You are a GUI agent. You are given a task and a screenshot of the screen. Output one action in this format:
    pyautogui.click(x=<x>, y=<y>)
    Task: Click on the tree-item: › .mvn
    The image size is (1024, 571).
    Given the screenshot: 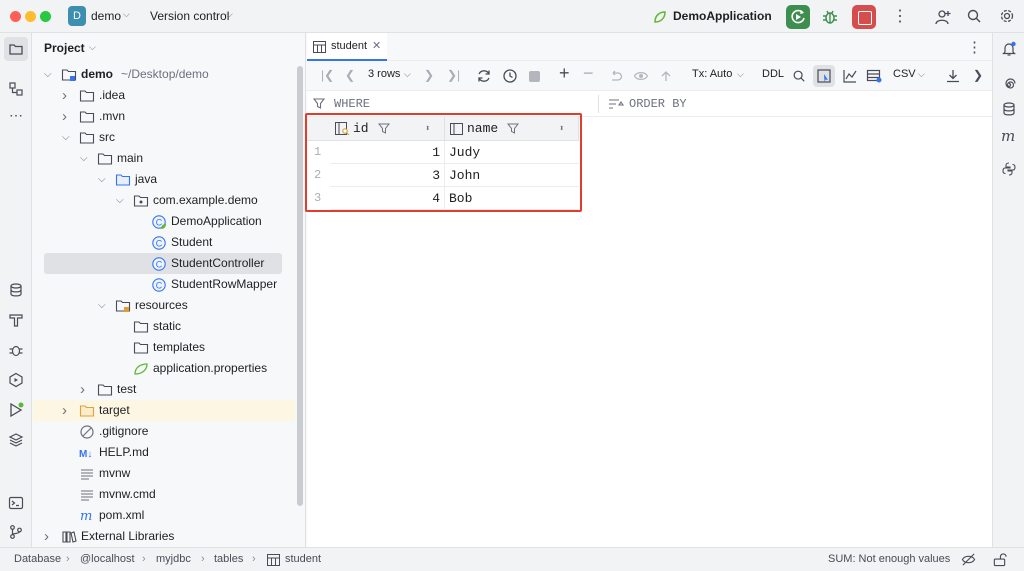 What is the action you would take?
    pyautogui.click(x=164, y=116)
    